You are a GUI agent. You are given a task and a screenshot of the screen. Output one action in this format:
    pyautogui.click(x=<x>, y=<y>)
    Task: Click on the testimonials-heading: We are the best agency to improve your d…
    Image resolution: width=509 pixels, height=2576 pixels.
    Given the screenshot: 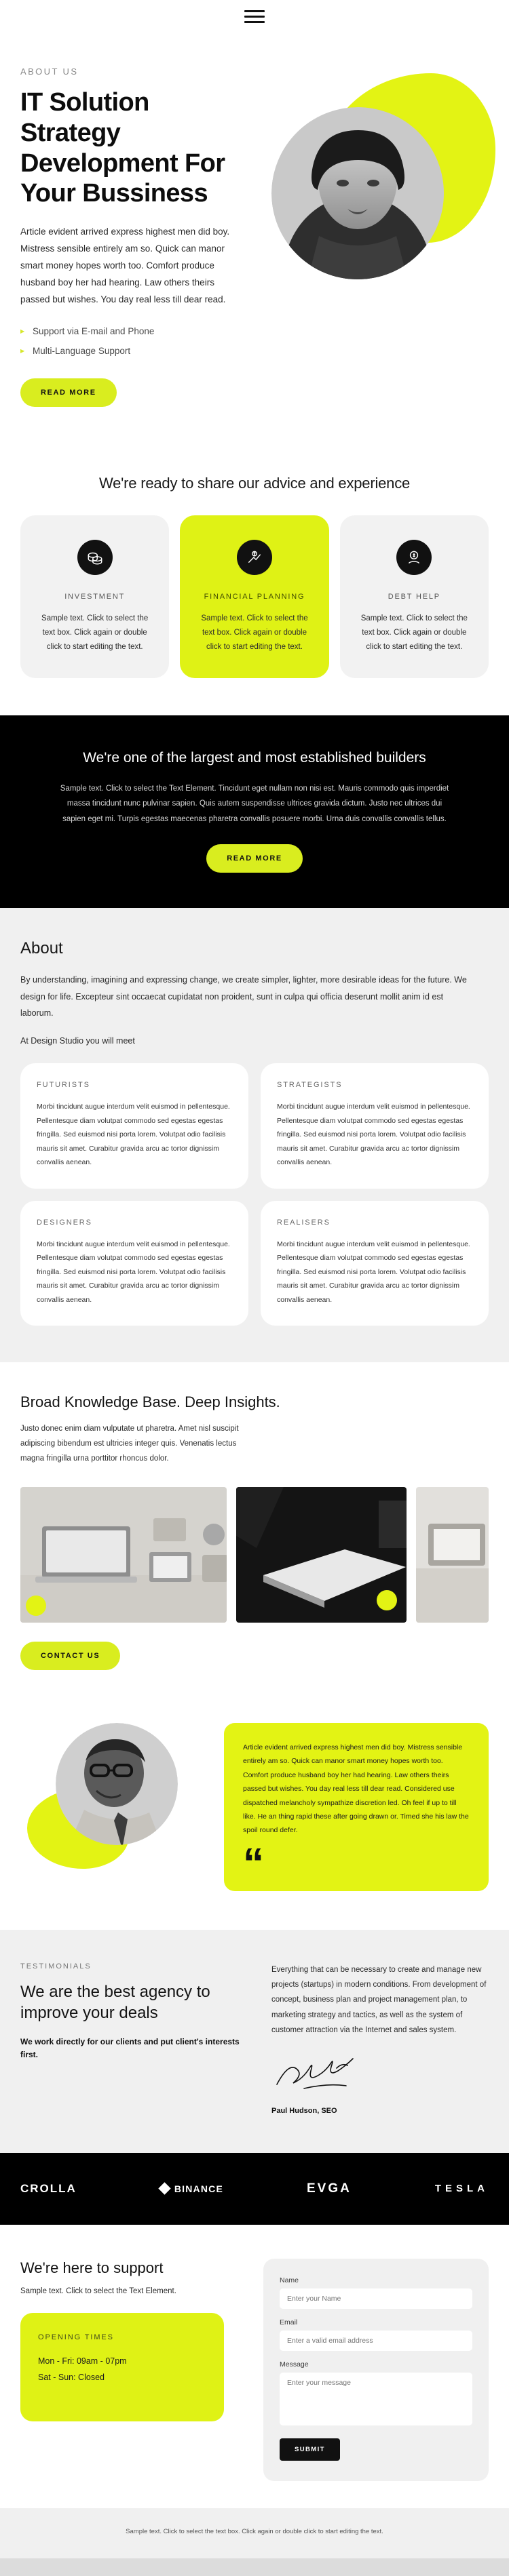 What is the action you would take?
    pyautogui.click(x=115, y=2002)
    